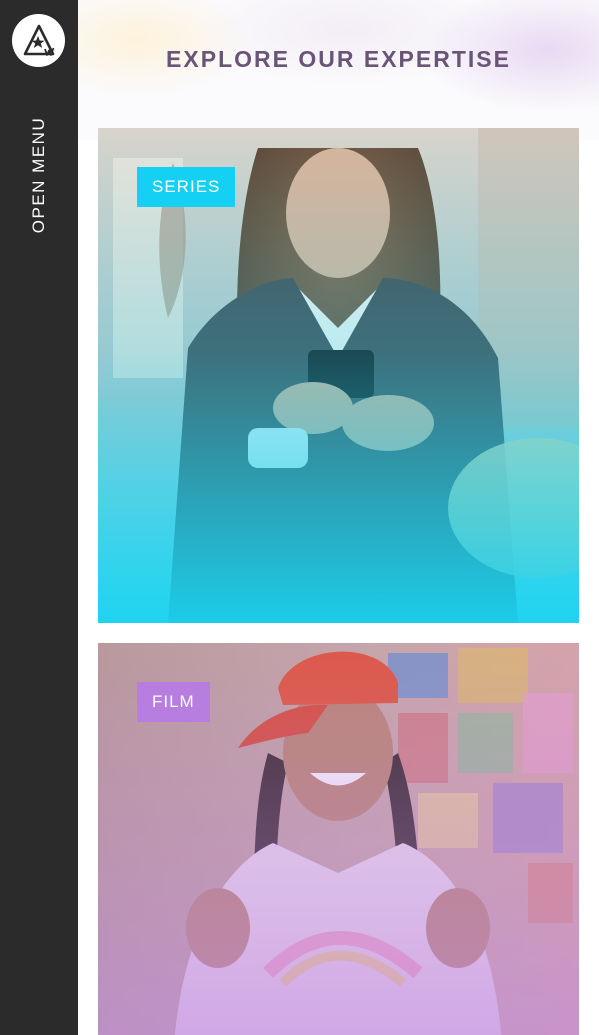 The width and height of the screenshot is (599, 1035). Describe the element at coordinates (338, 59) in the screenshot. I see `page-title: EXPLORE OUR EXPERTISE` at that location.